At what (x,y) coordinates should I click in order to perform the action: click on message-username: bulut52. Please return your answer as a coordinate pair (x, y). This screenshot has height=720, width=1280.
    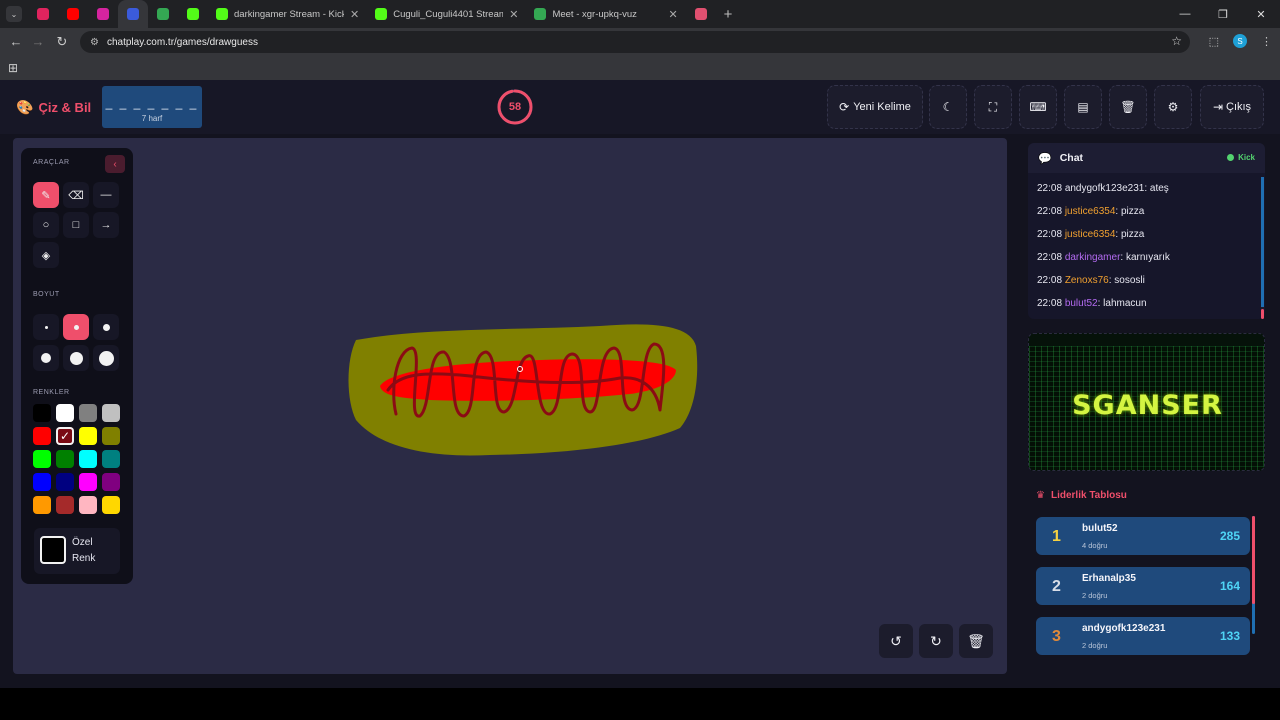
    Looking at the image, I should click on (1081, 303).